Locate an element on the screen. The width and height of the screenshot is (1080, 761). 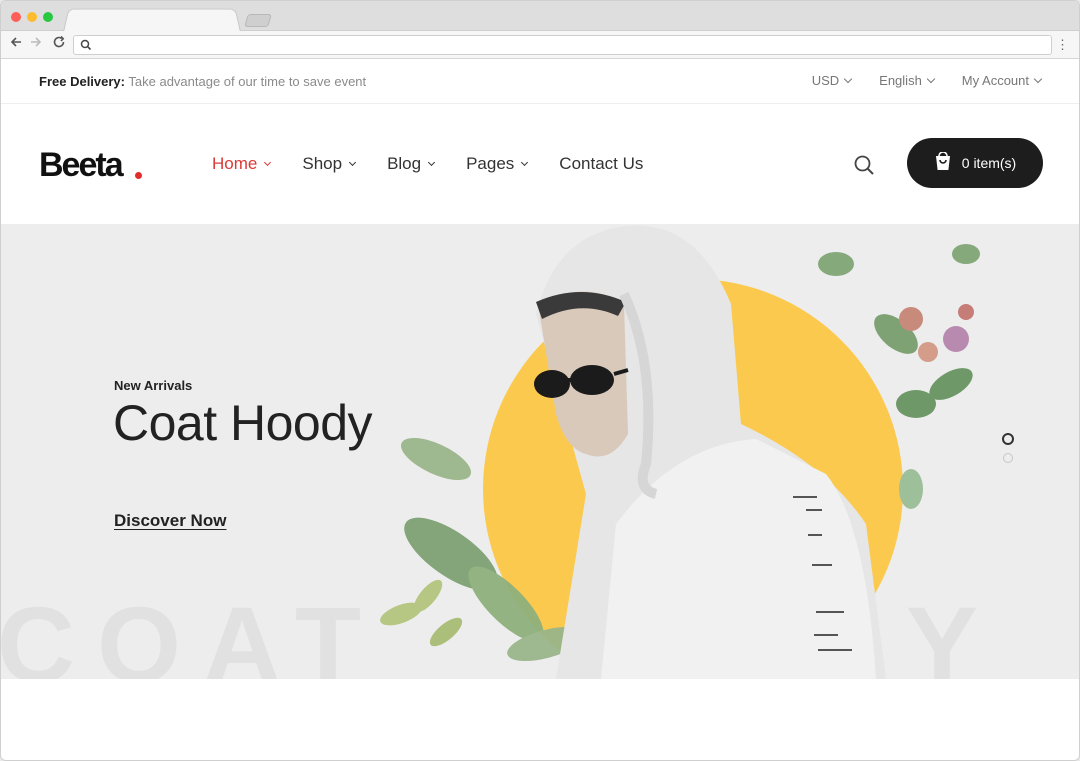
new-tab-button is located at coordinates (258, 20).